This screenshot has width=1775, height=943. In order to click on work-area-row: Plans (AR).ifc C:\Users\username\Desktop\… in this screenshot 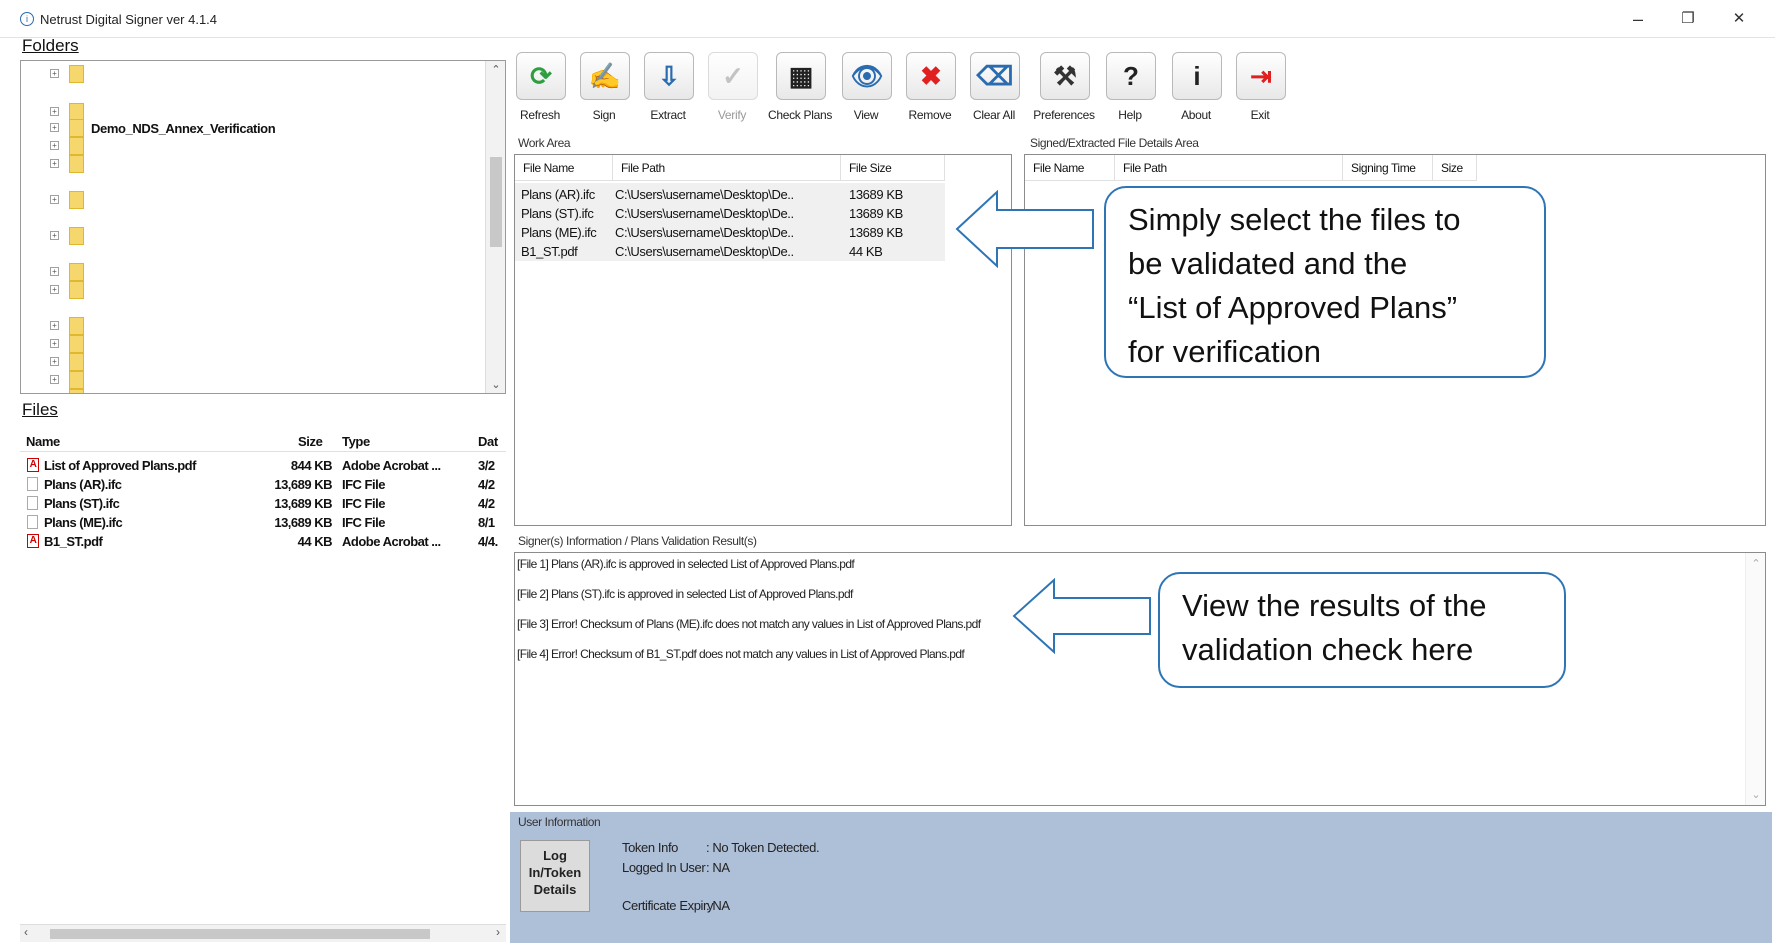, I will do `click(730, 194)`.